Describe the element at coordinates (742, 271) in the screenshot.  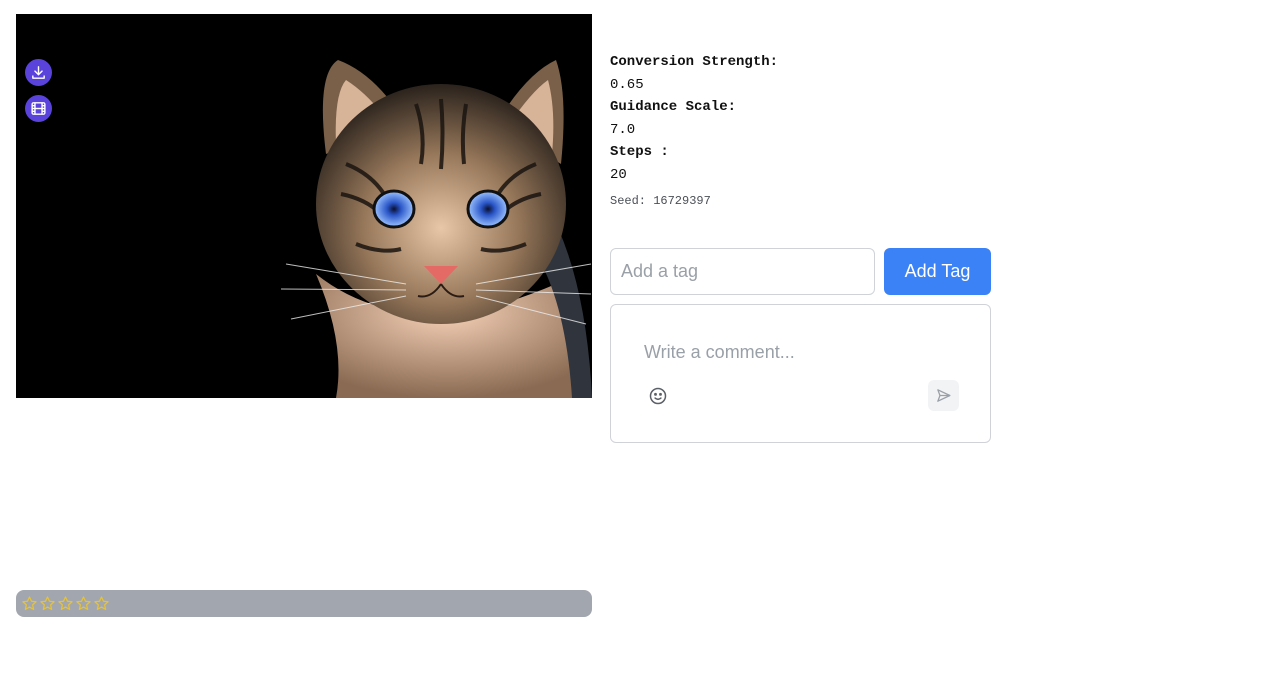
I see `tag-input` at that location.